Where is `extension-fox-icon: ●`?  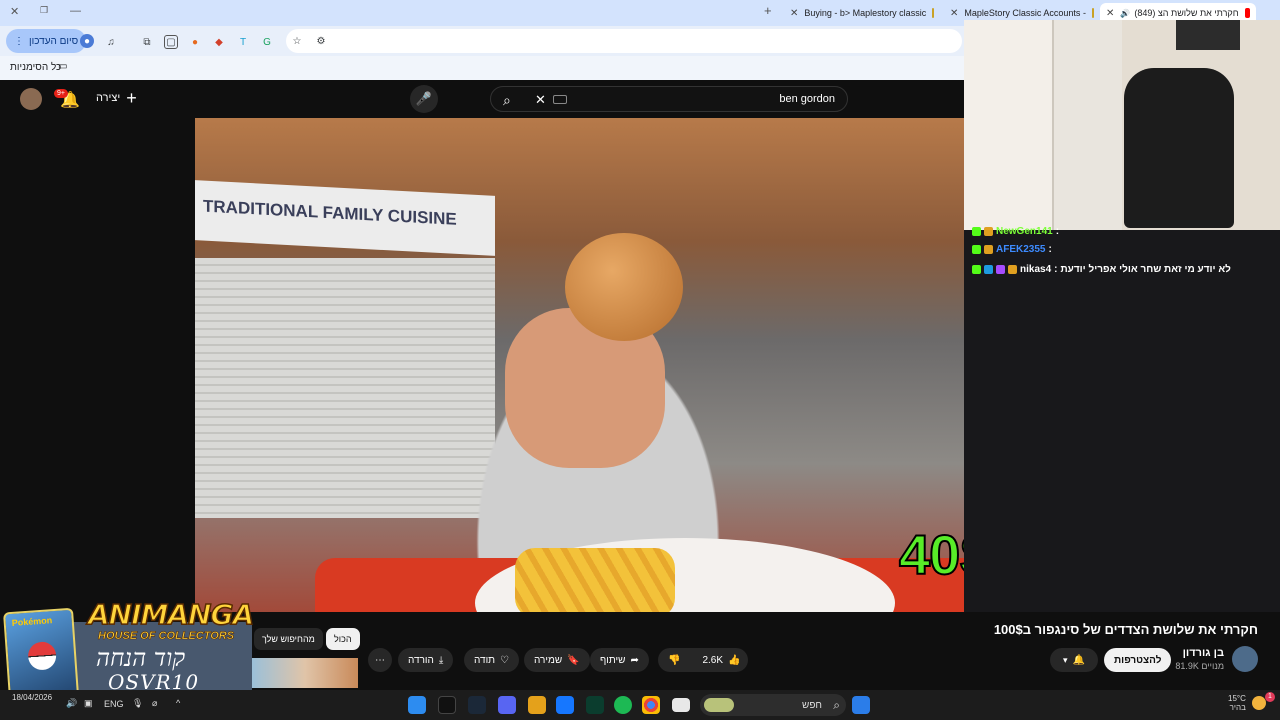 extension-fox-icon: ● is located at coordinates (195, 42).